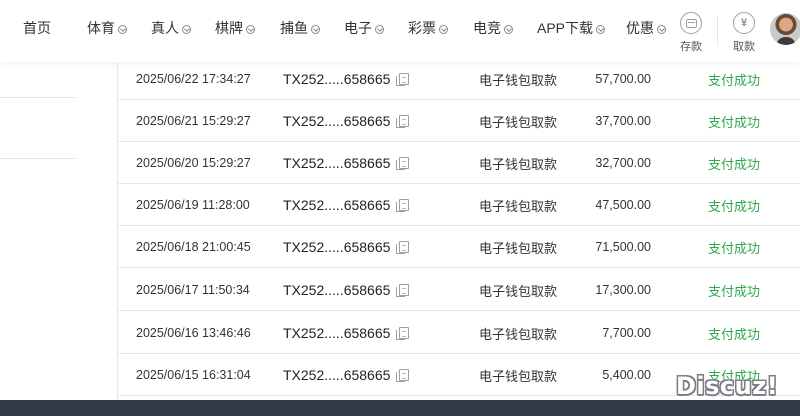 The width and height of the screenshot is (800, 416). Describe the element at coordinates (193, 333) in the screenshot. I see `transaction-time: 2025/06/16 13:46:46` at that location.